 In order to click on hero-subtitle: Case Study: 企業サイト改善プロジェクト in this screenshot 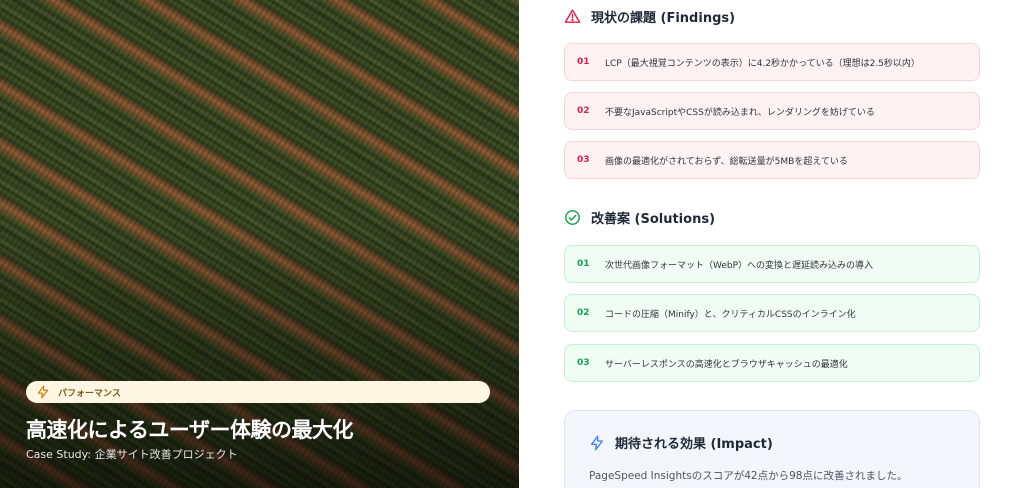, I will do `click(132, 454)`.